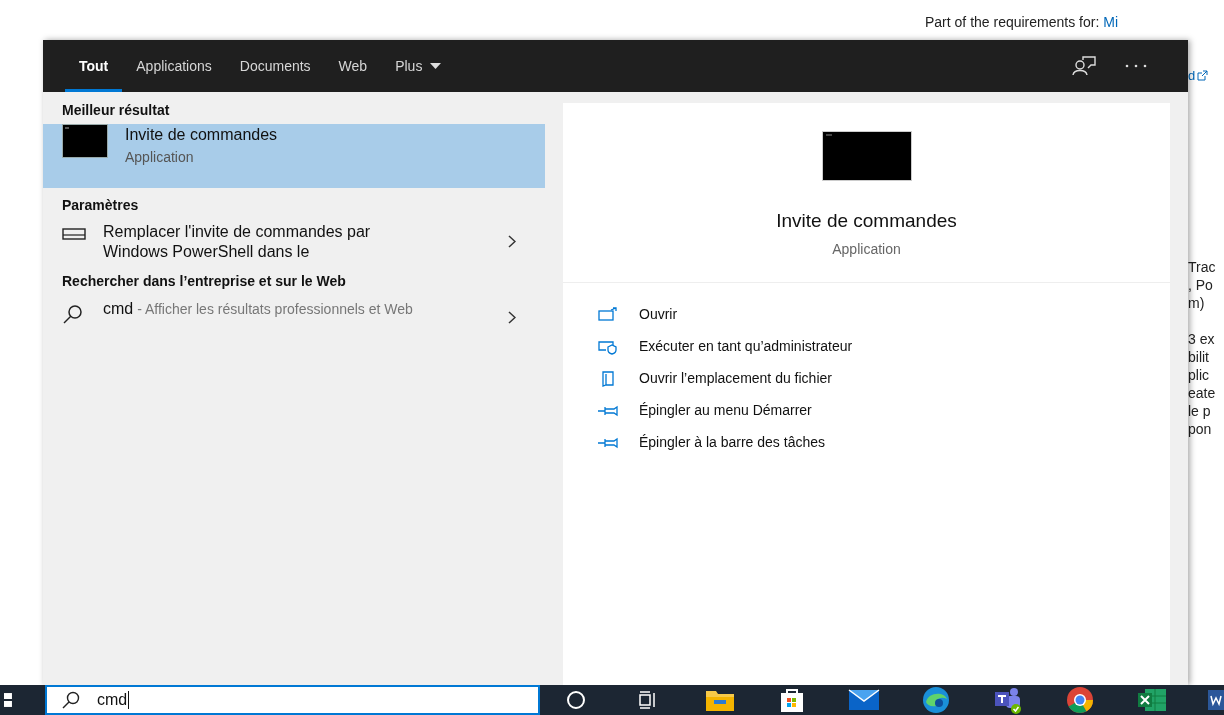 This screenshot has width=1224, height=715. I want to click on keyboard-icon, so click(74, 234).